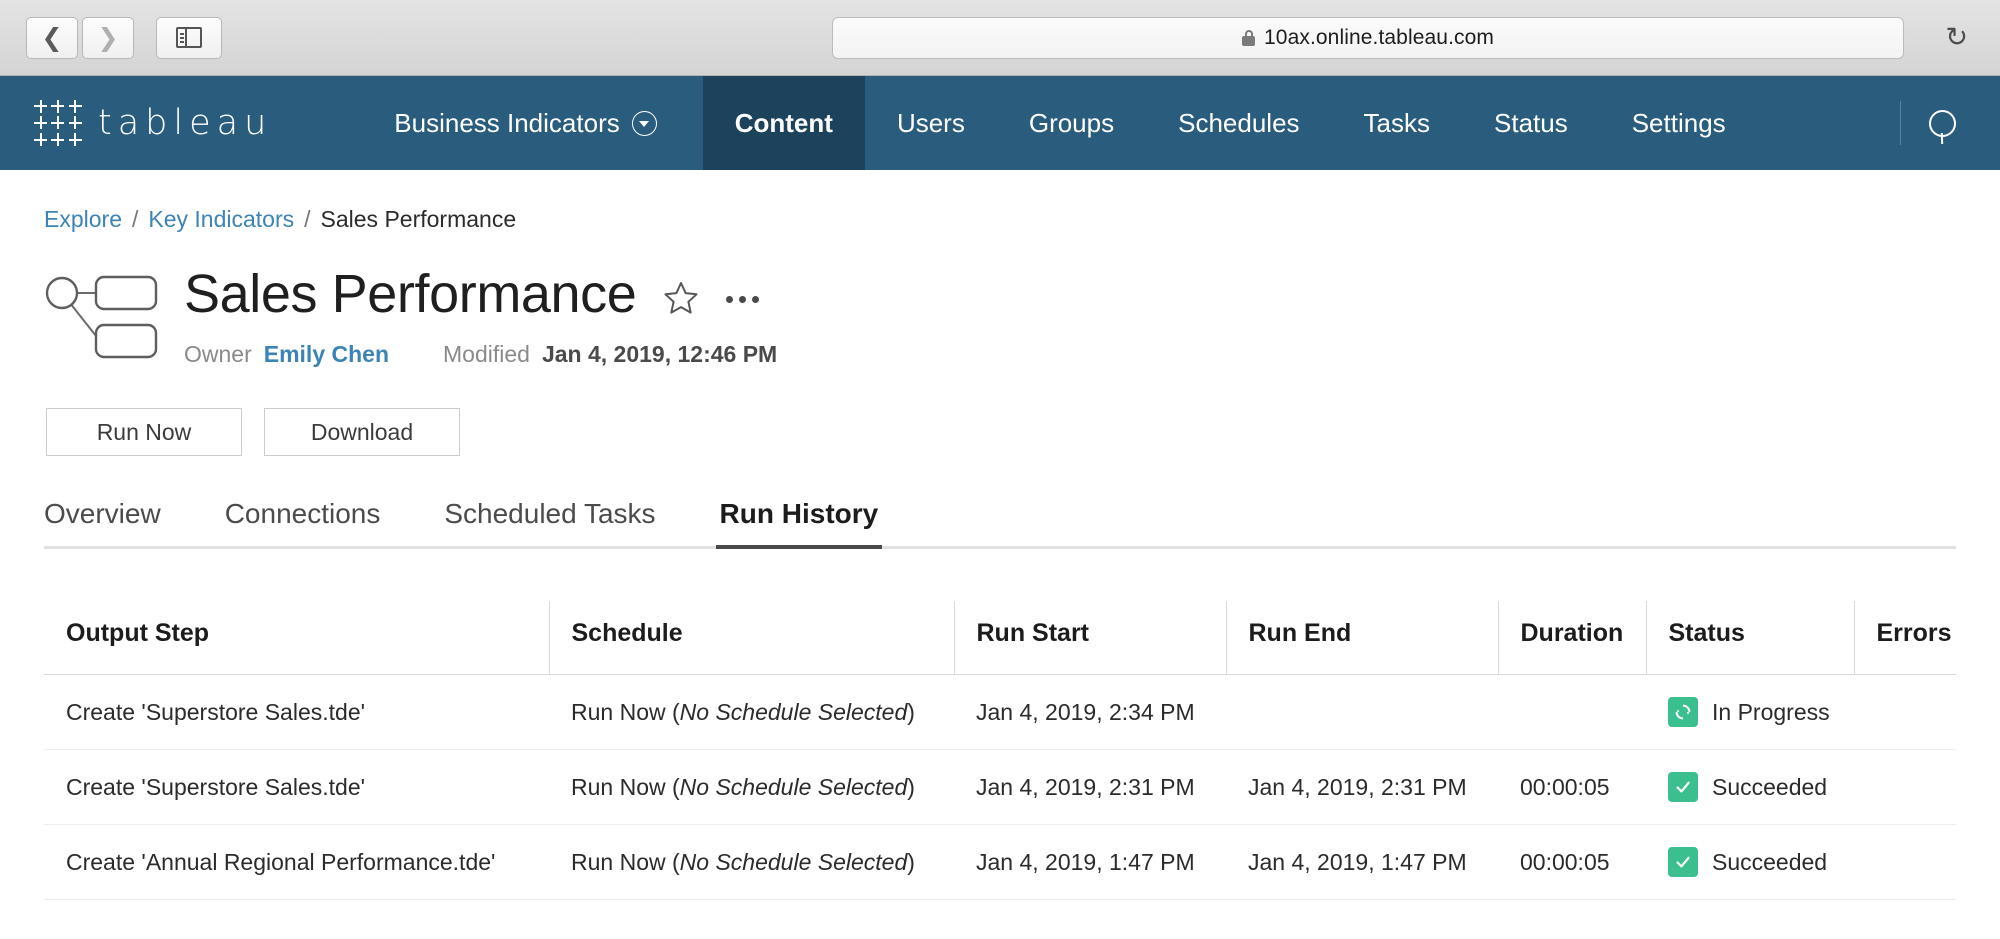  What do you see at coordinates (1090, 638) in the screenshot?
I see `column-header-run-start: Run Start` at bounding box center [1090, 638].